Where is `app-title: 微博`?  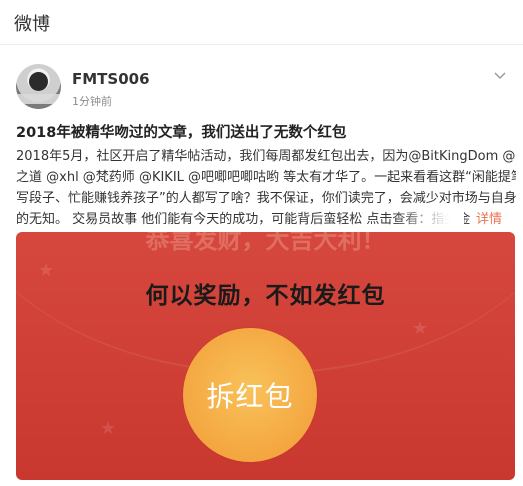
app-title: 微博 is located at coordinates (32, 24).